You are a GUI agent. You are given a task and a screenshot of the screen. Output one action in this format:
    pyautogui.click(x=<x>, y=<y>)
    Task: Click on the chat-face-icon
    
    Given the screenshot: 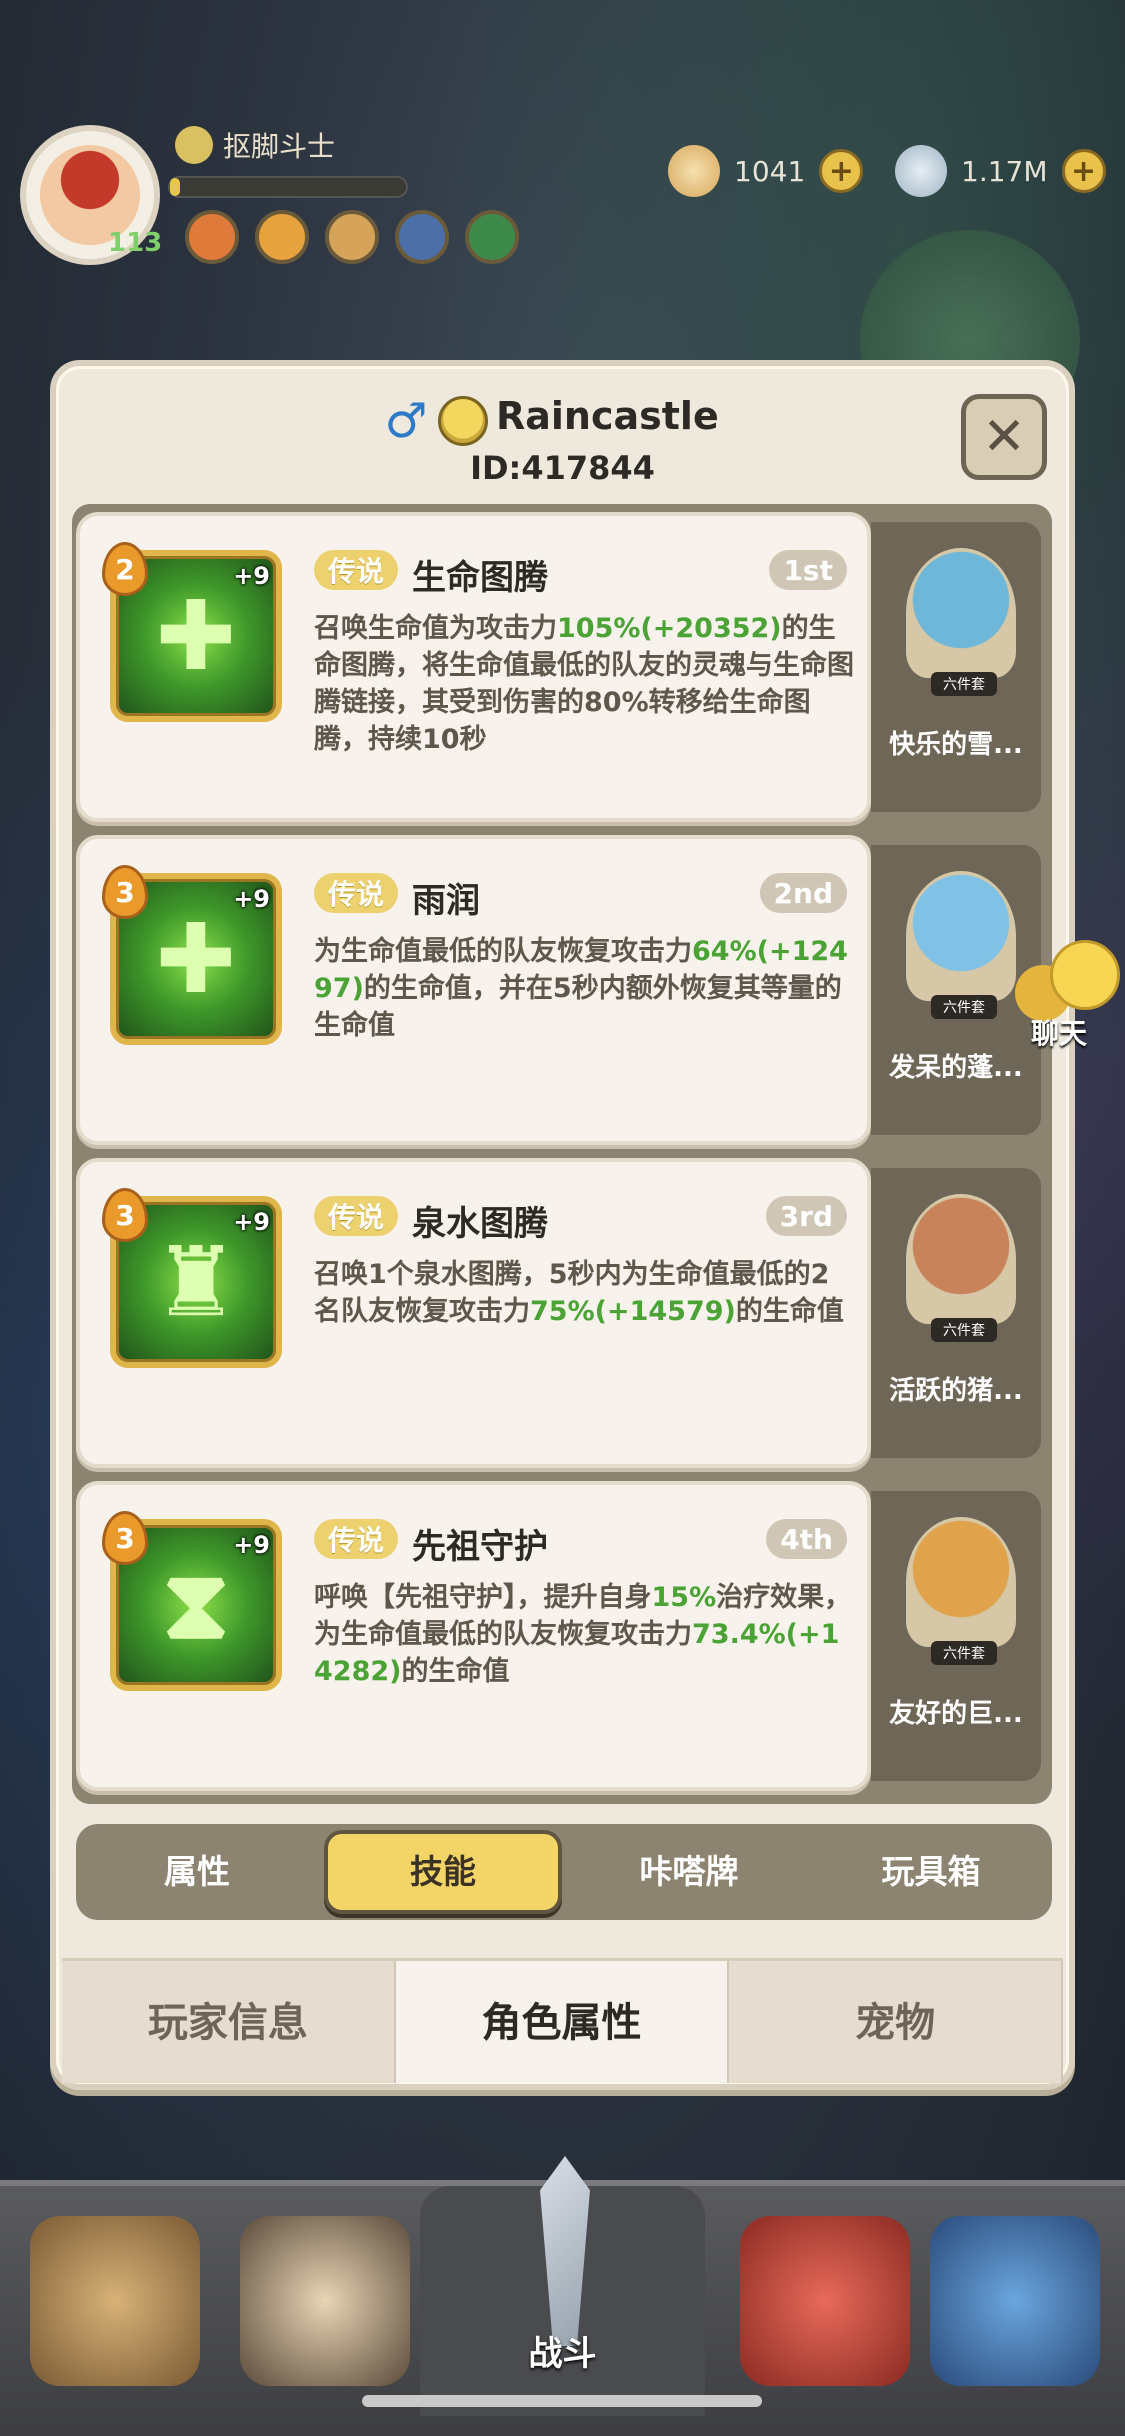 What is the action you would take?
    pyautogui.click(x=1085, y=975)
    